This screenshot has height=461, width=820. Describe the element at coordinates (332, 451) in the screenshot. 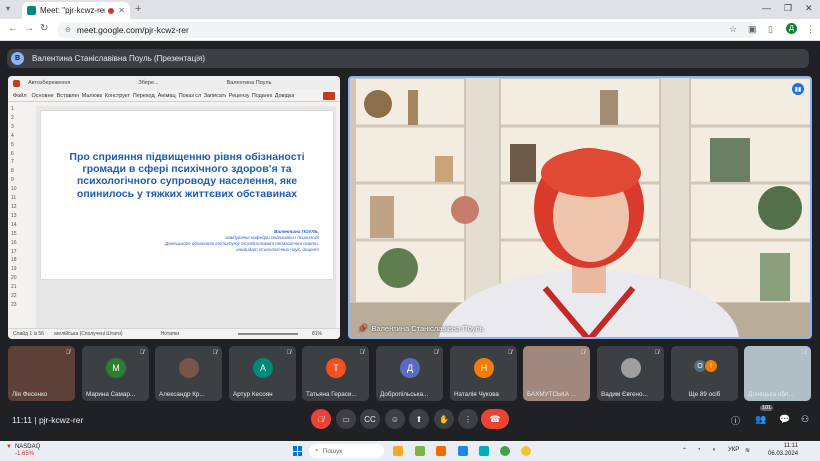

I see `search-placeholder: Пошук` at that location.